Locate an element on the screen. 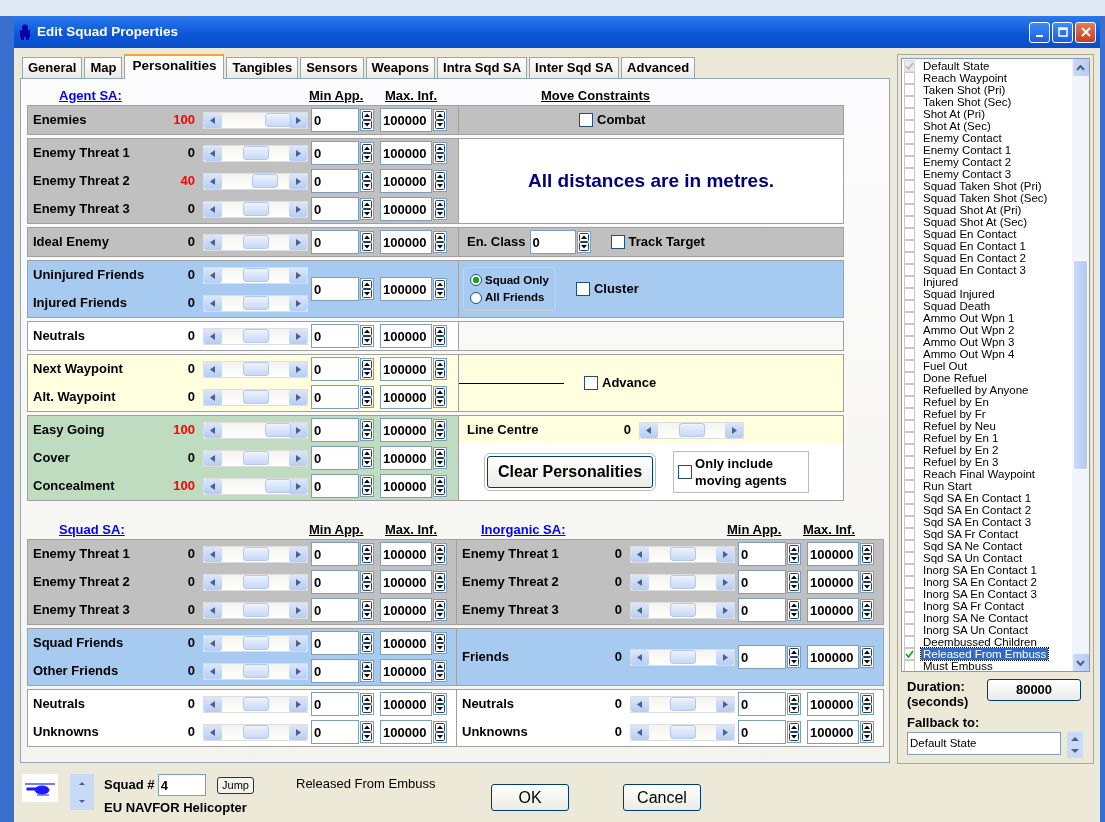 Image resolution: width=1105 pixels, height=822 pixels. list-item: Deembussed Children is located at coordinates (980, 642).